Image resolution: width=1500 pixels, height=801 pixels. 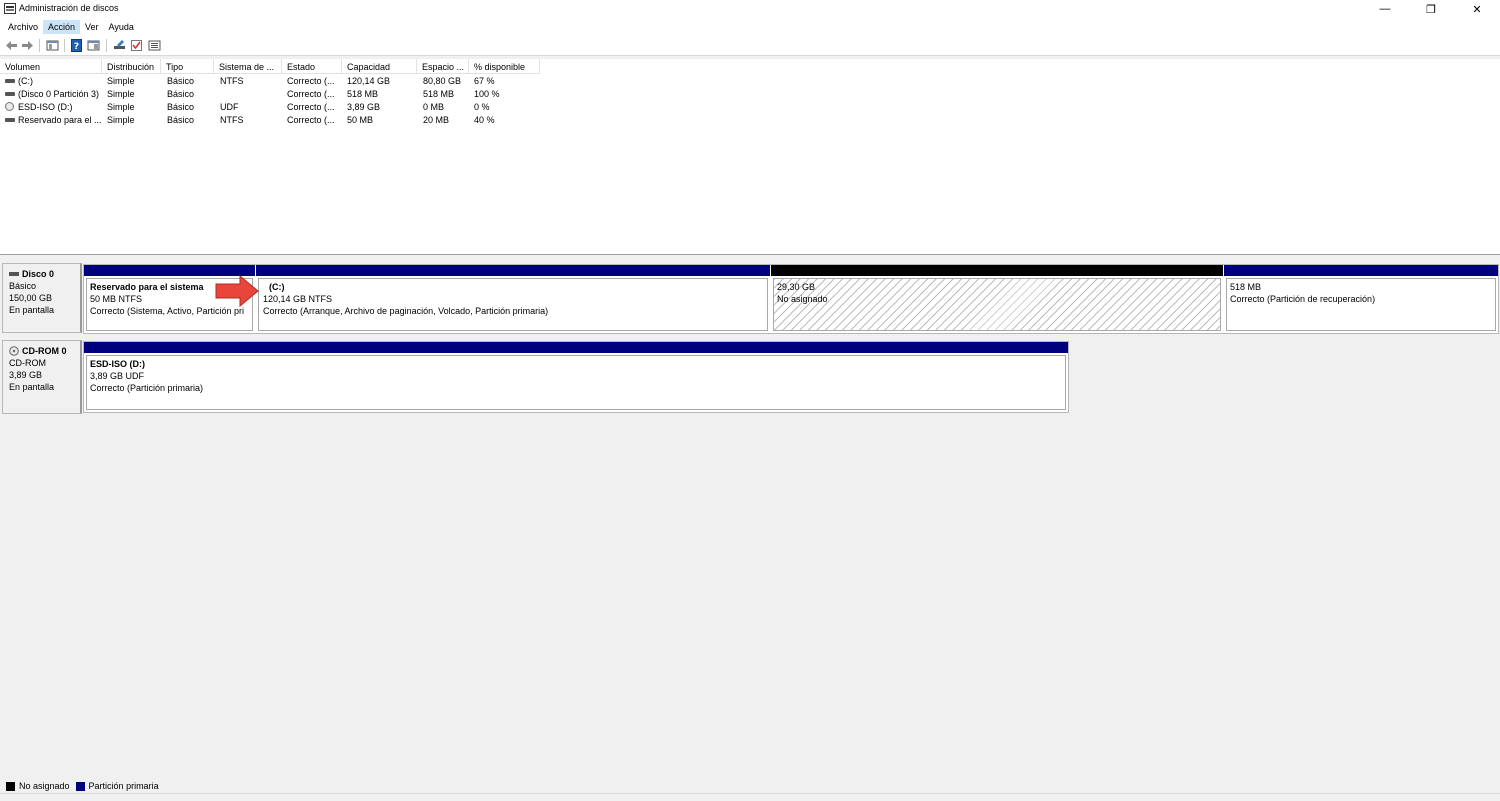 What do you see at coordinates (796, 287) in the screenshot?
I see `partition-size: 29,30 GB` at bounding box center [796, 287].